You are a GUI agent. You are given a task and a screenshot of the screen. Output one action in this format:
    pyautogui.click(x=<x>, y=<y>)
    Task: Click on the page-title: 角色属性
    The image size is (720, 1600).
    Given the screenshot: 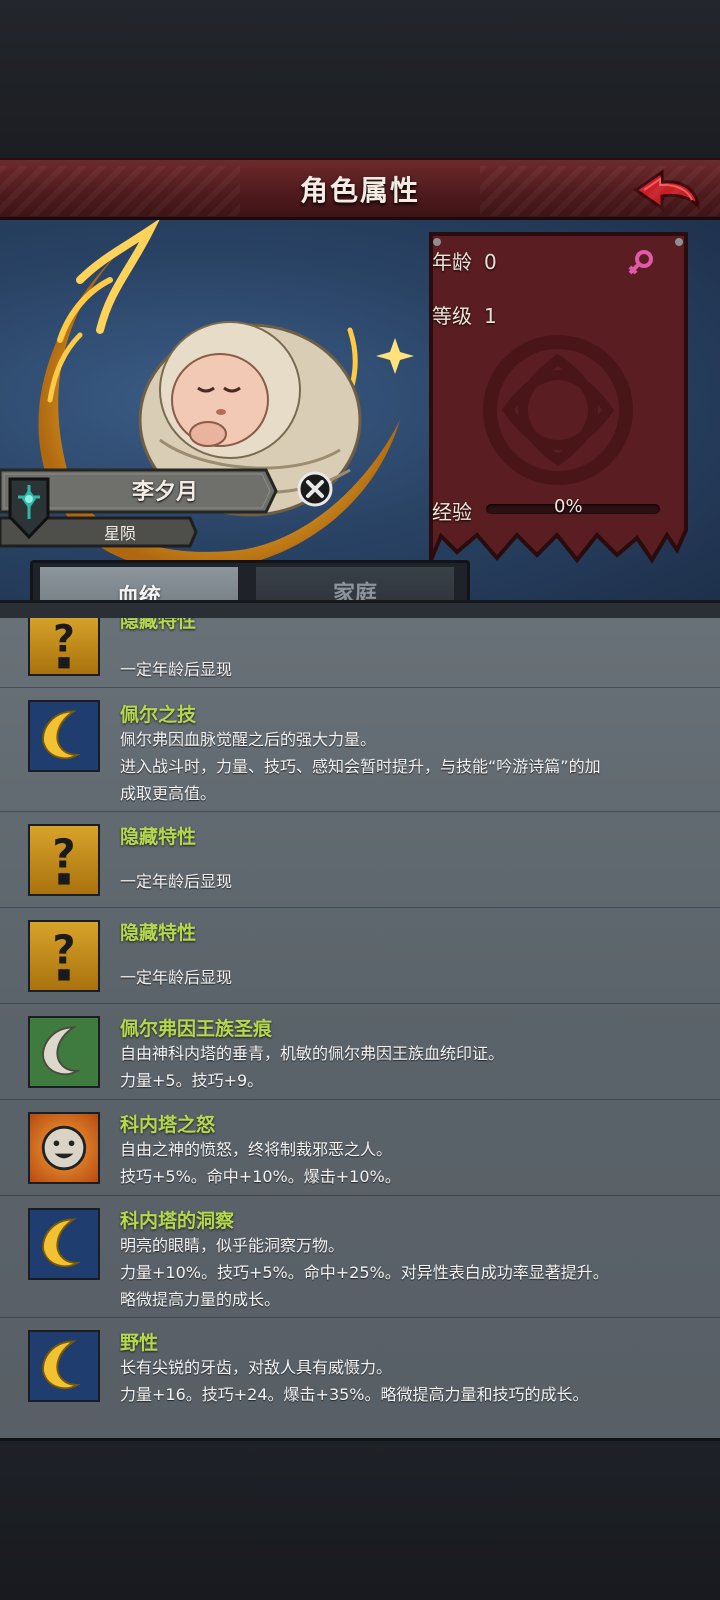 What is the action you would take?
    pyautogui.click(x=359, y=190)
    